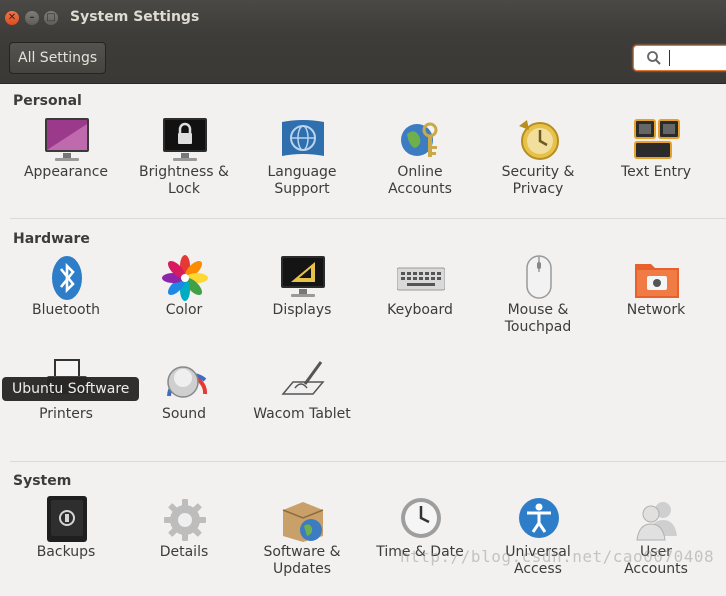  What do you see at coordinates (66, 172) in the screenshot?
I see `item-label: Appearance` at bounding box center [66, 172].